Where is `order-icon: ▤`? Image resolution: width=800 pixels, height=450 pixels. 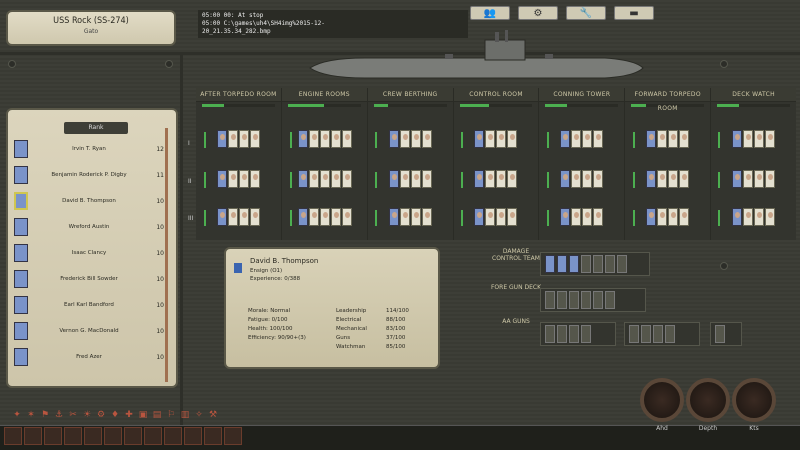
order-icon: ▤ is located at coordinates (157, 415).